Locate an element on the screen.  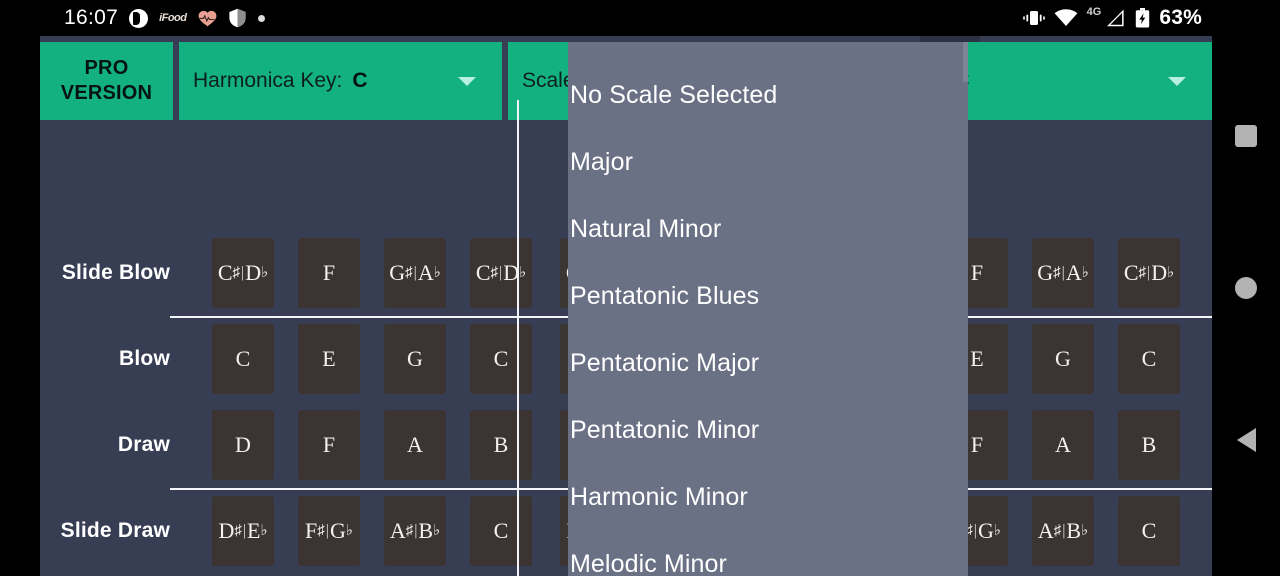
battery-charging-icon is located at coordinates (1142, 18).